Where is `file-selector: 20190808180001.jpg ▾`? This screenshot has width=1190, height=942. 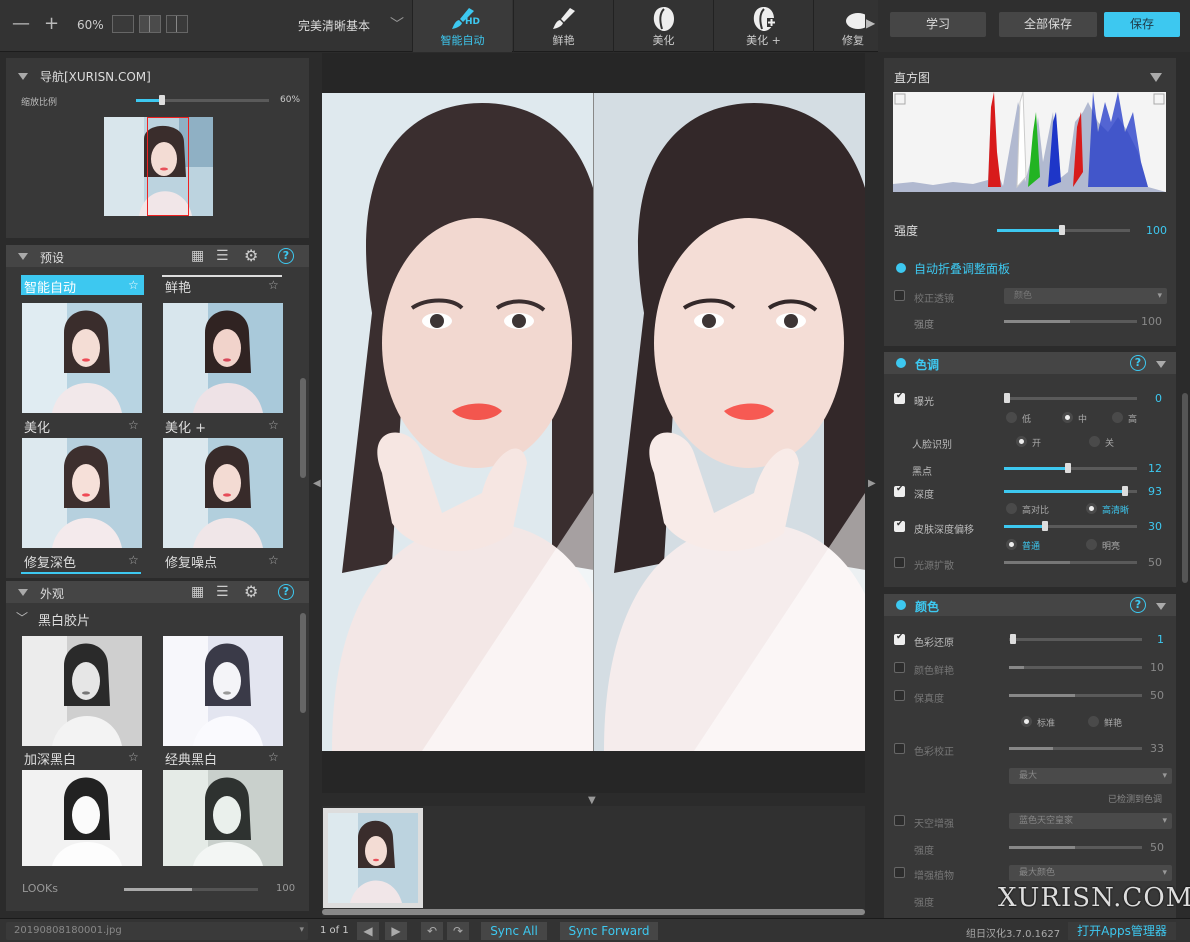 file-selector: 20190808180001.jpg ▾ is located at coordinates (157, 931).